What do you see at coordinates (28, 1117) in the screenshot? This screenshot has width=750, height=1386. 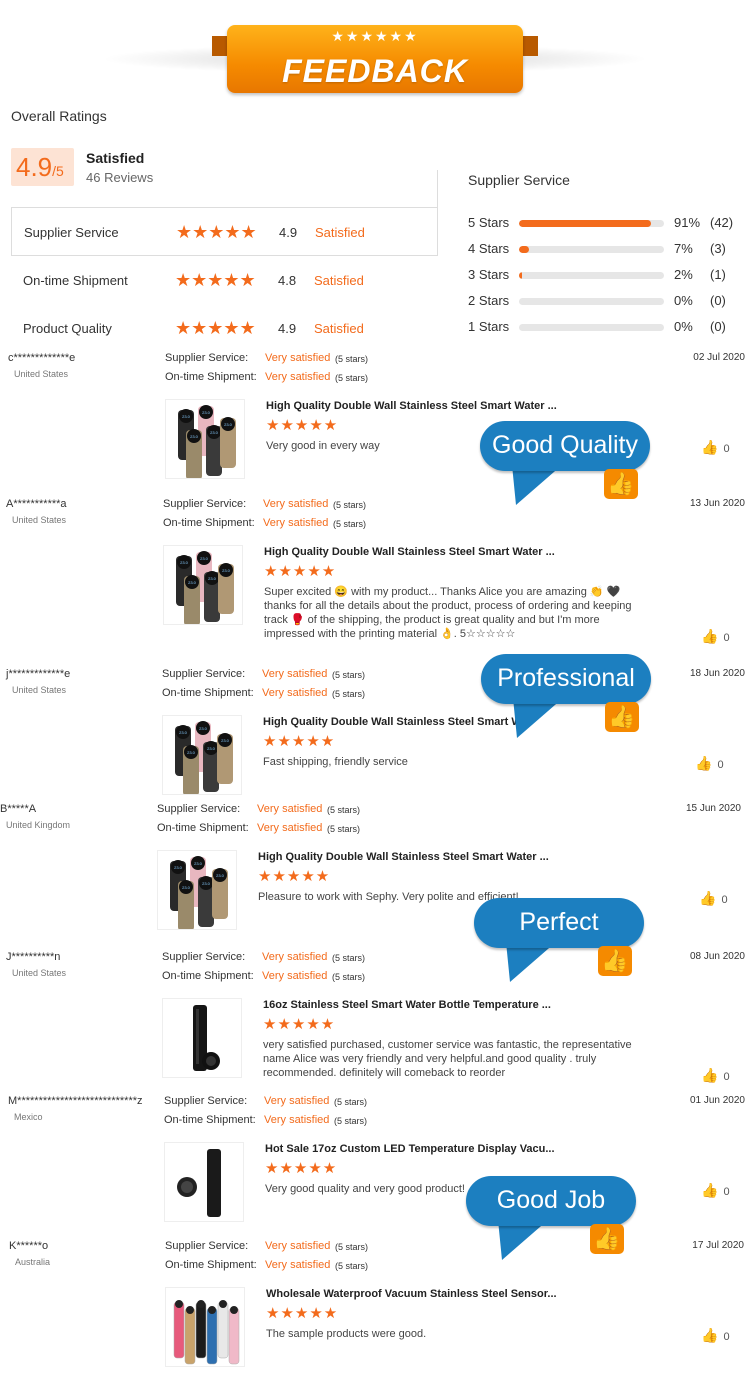 I see `reviewer-country: Mexico` at bounding box center [28, 1117].